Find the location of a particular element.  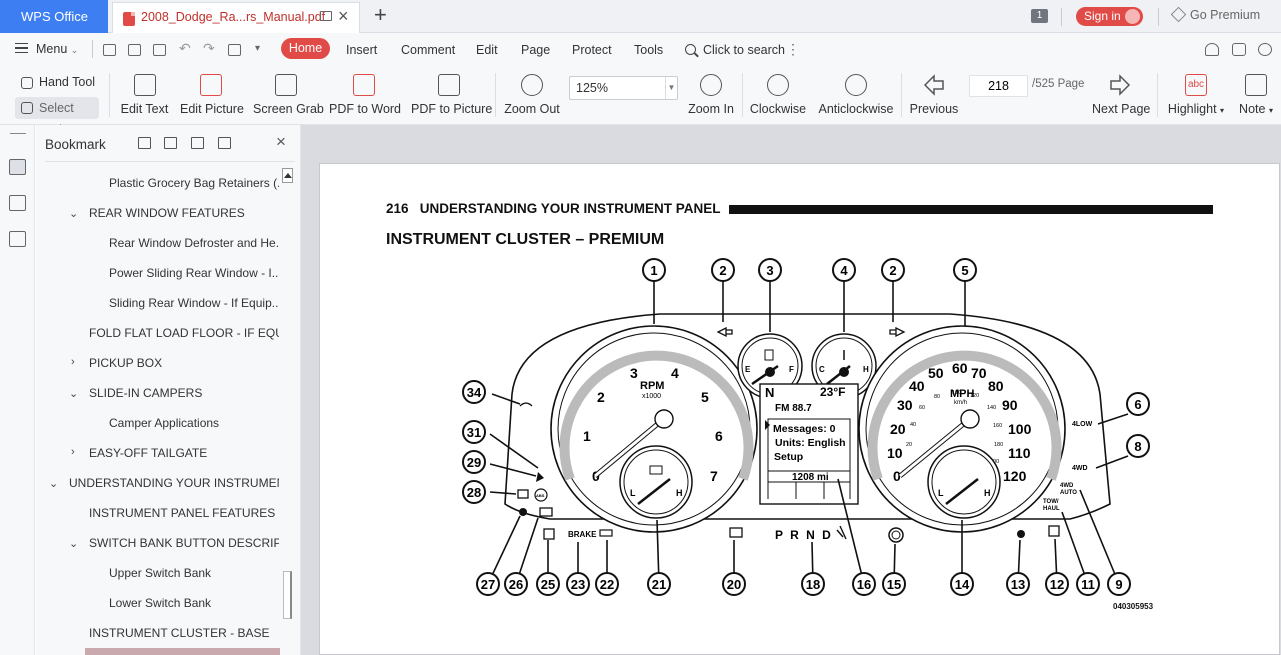

washer-fluid-icon is located at coordinates (896, 535).